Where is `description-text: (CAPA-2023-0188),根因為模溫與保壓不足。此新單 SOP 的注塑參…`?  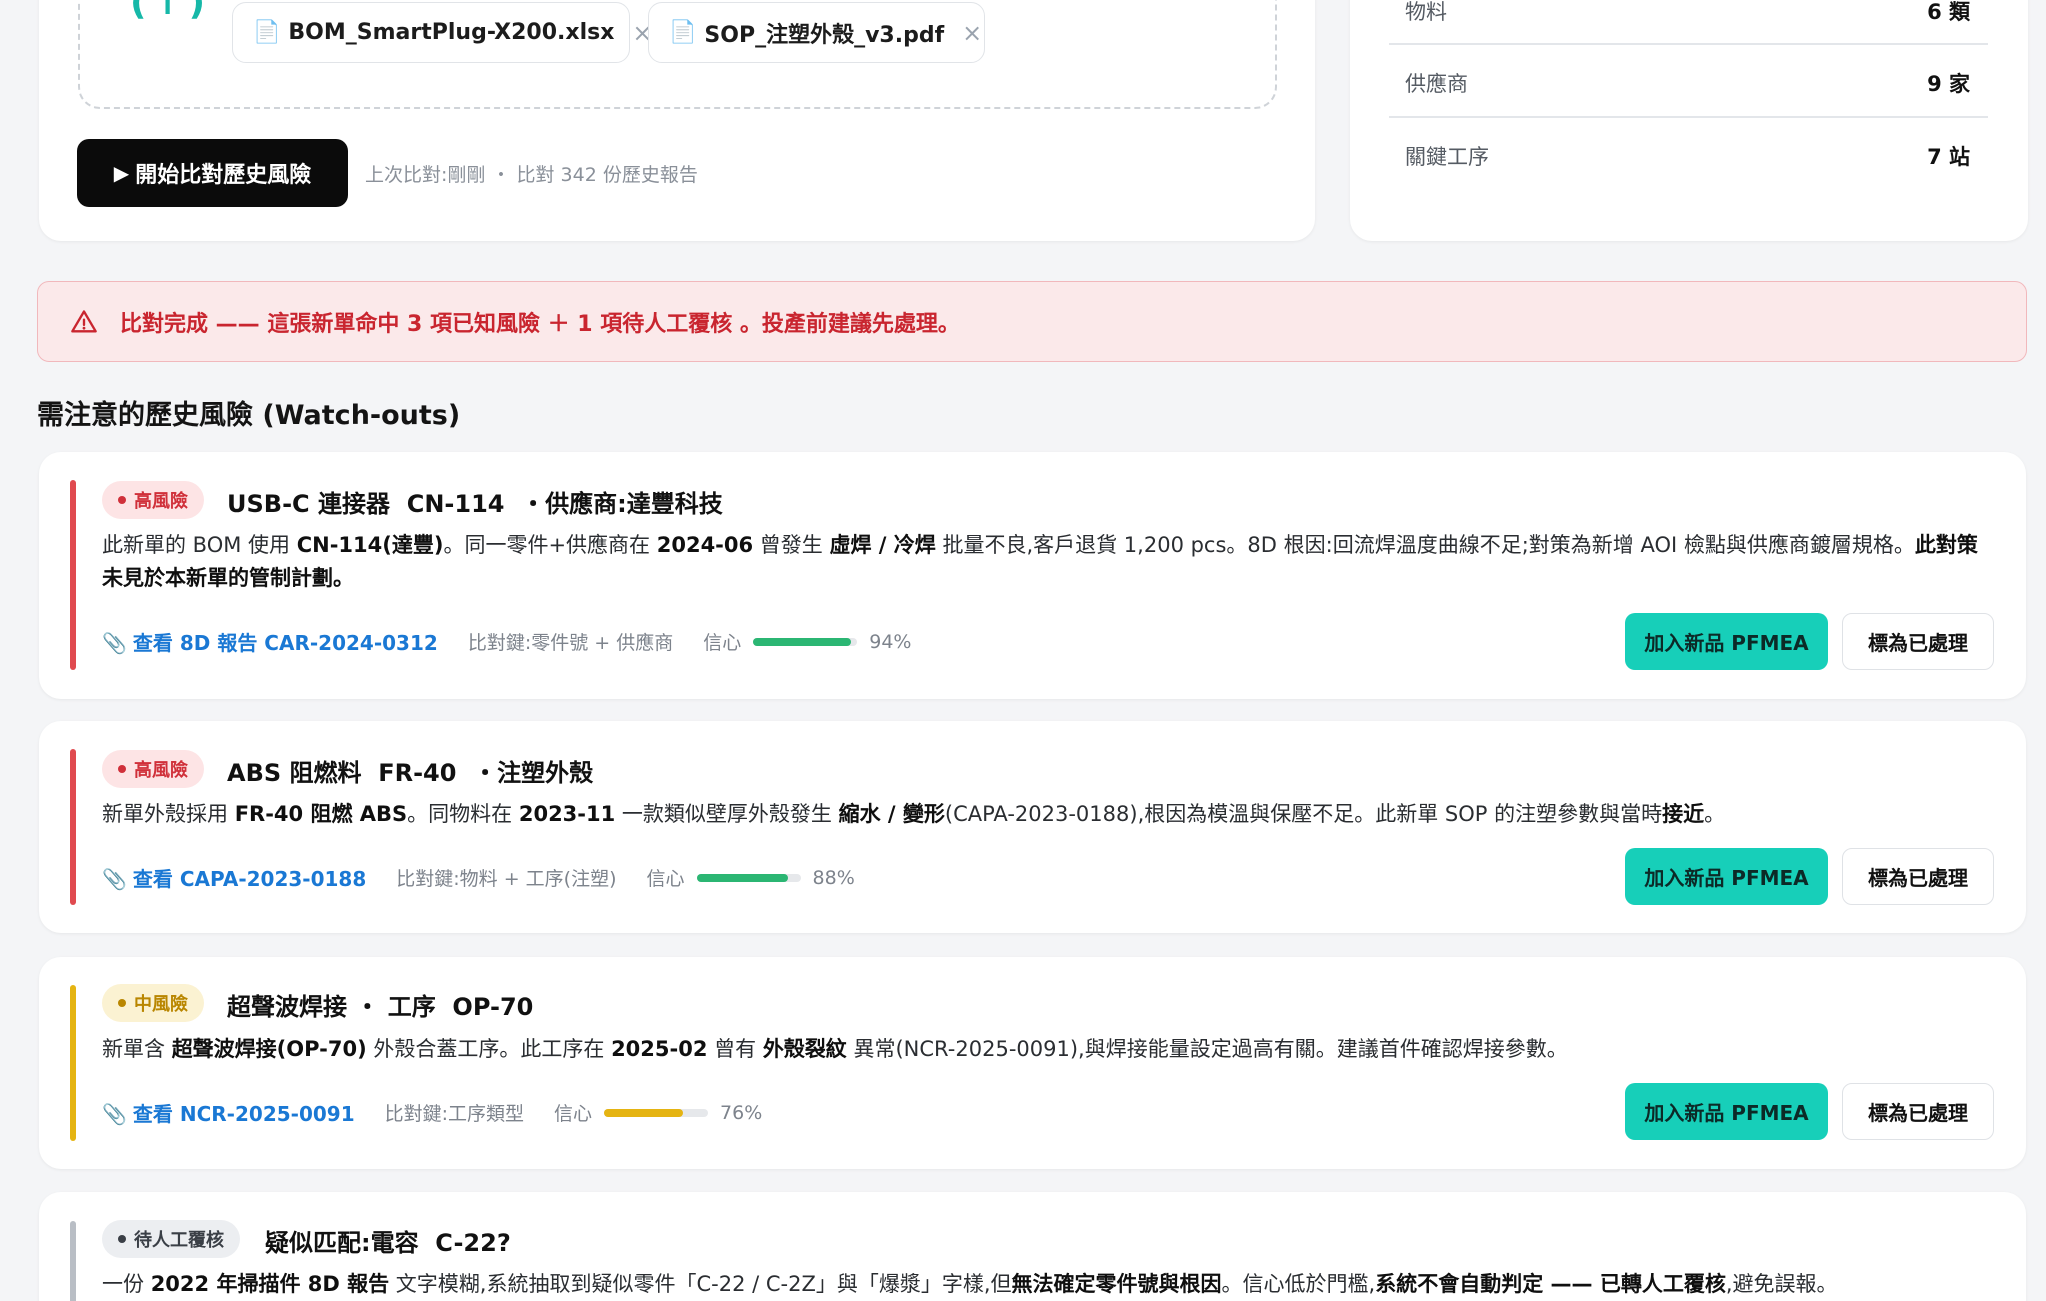 description-text: (CAPA-2023-0188),根因為模溫與保壓不足。此新單 SOP 的注塑參… is located at coordinates (1303, 814).